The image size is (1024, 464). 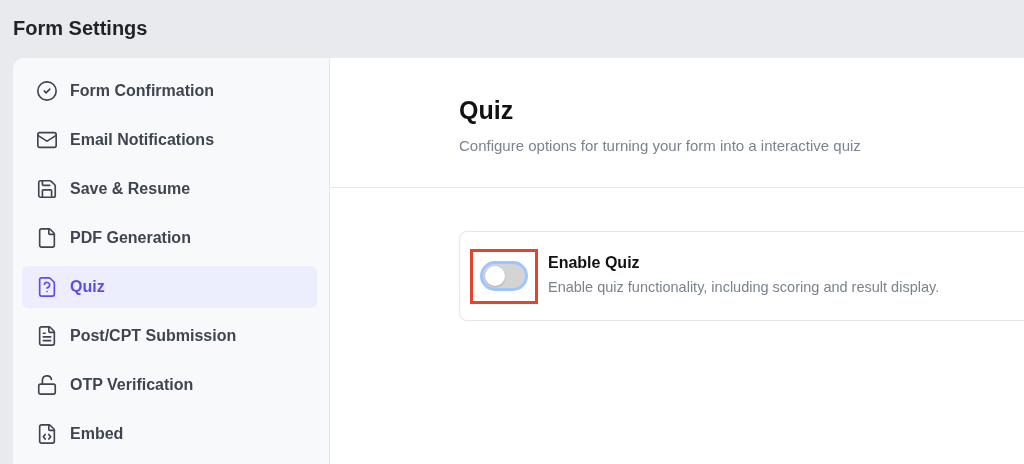 What do you see at coordinates (87, 287) in the screenshot?
I see `sidebar-item-label: Quiz` at bounding box center [87, 287].